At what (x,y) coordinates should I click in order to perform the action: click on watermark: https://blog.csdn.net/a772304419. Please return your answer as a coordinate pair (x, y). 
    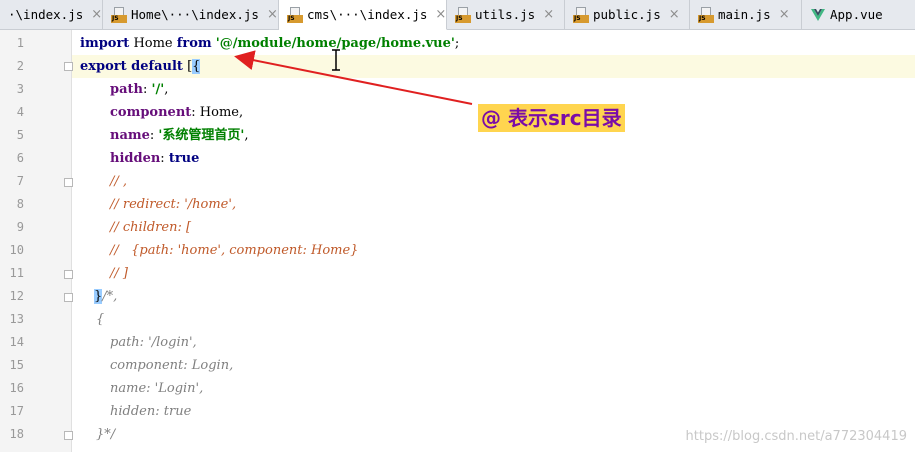
    Looking at the image, I should click on (796, 436).